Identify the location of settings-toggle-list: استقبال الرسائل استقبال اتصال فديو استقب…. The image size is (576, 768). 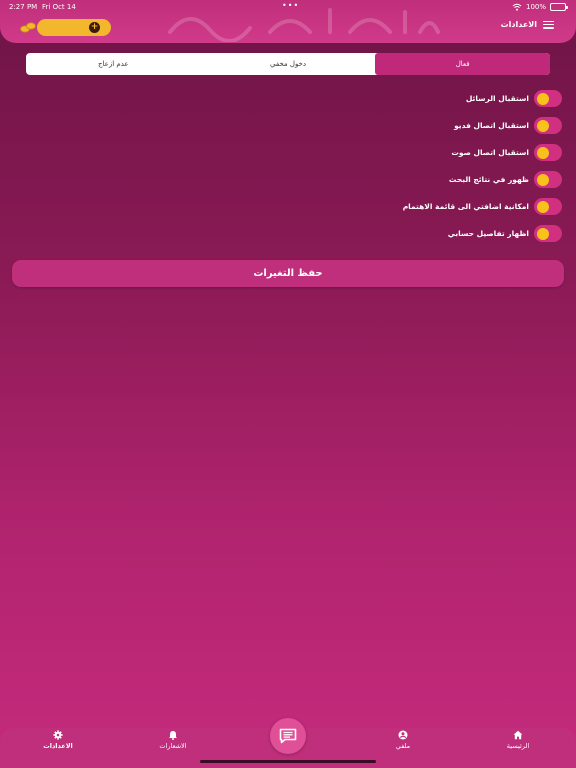
(412, 166).